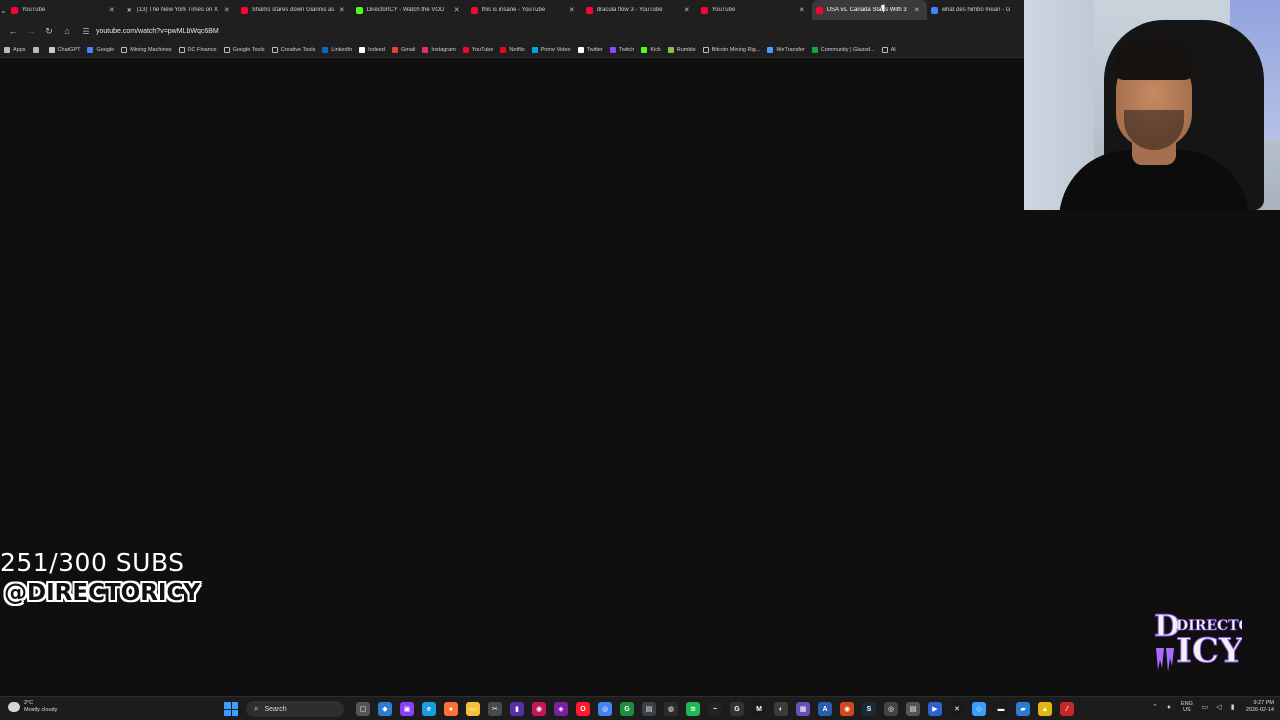 Image resolution: width=1280 pixels, height=720 pixels. What do you see at coordinates (1067, 709) in the screenshot?
I see `app-icon: ⁄` at bounding box center [1067, 709].